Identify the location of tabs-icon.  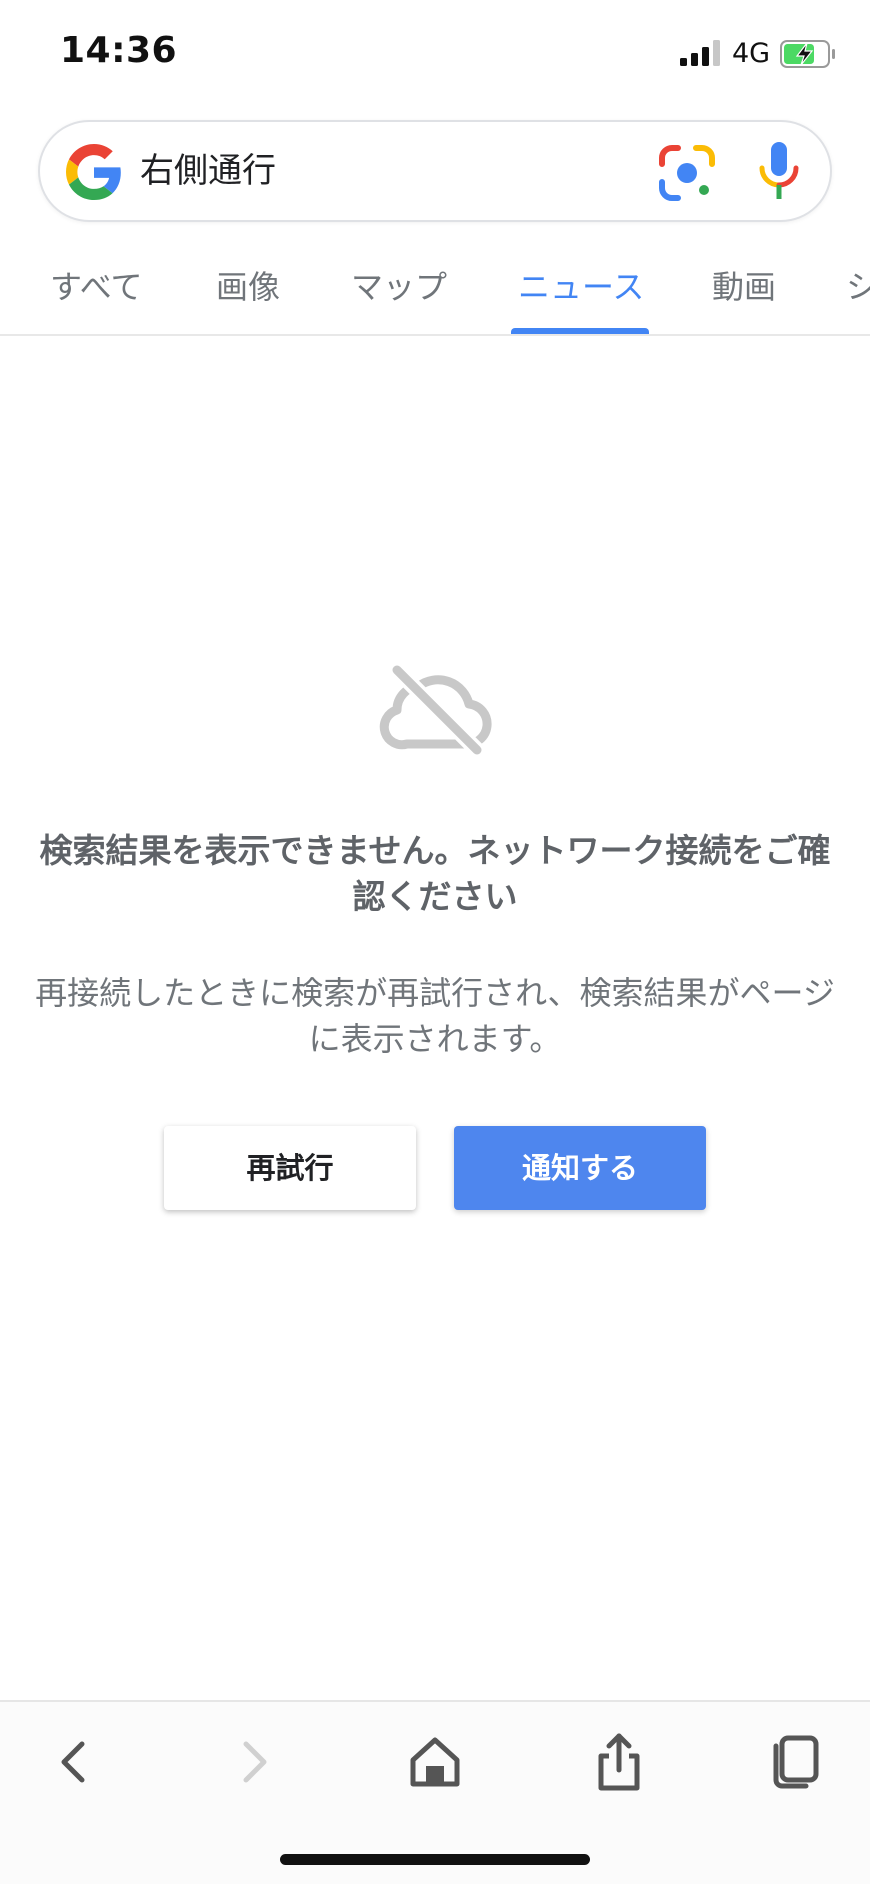
(796, 1762).